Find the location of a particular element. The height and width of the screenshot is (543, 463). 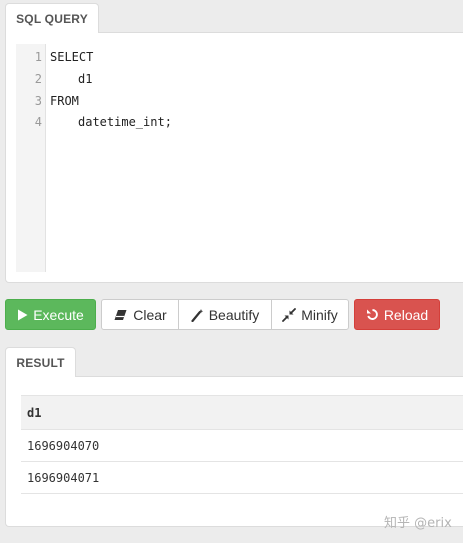

compress-icon is located at coordinates (289, 314).